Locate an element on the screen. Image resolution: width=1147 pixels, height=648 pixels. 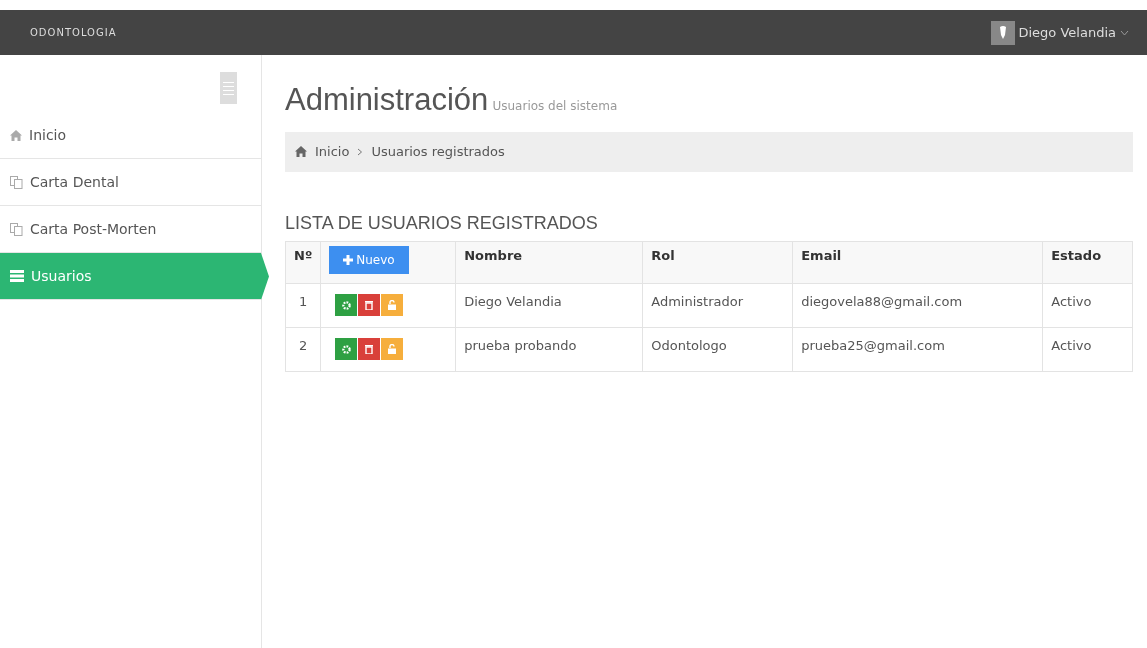
table-cell: Administrador is located at coordinates (717, 305).